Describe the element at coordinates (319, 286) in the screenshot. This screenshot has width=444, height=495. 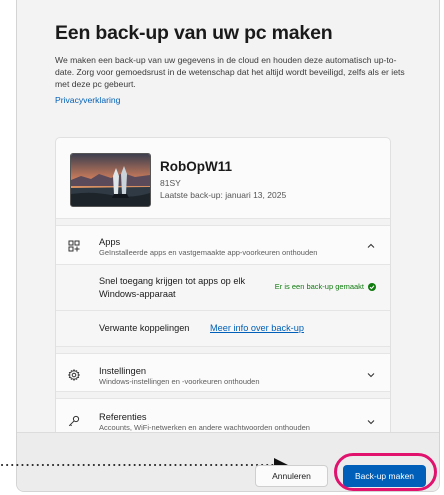
I see `backup-status-text: Er is een back-up gemaakt` at that location.